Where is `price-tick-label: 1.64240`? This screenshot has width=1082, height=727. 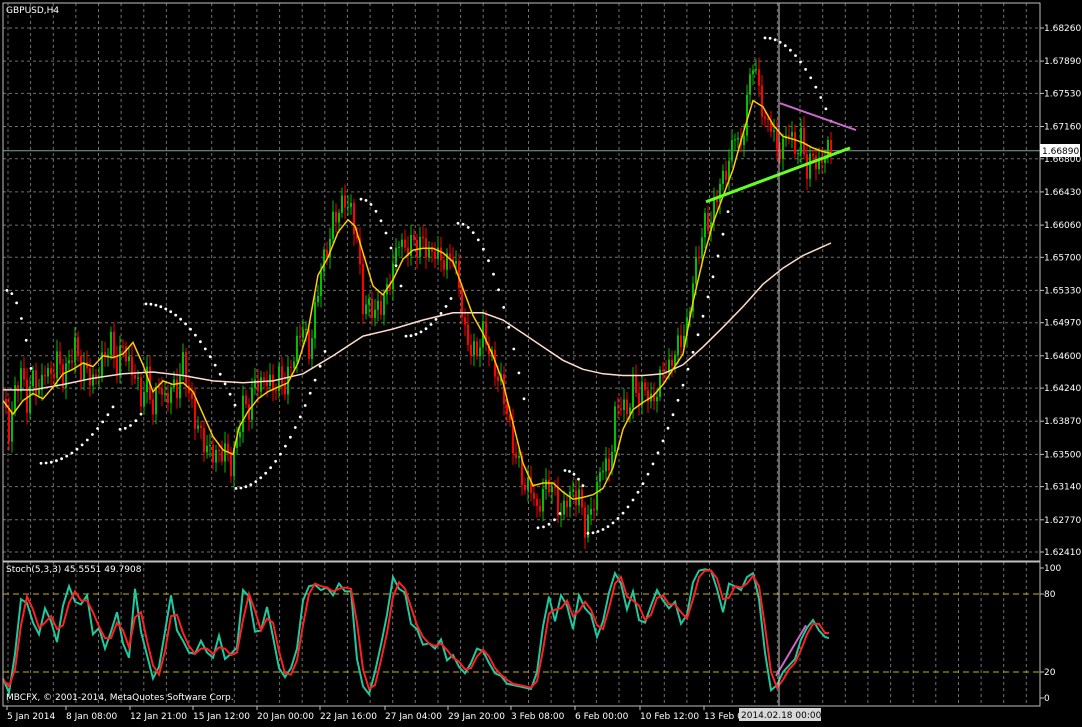
price-tick-label: 1.64240 is located at coordinates (1062, 389).